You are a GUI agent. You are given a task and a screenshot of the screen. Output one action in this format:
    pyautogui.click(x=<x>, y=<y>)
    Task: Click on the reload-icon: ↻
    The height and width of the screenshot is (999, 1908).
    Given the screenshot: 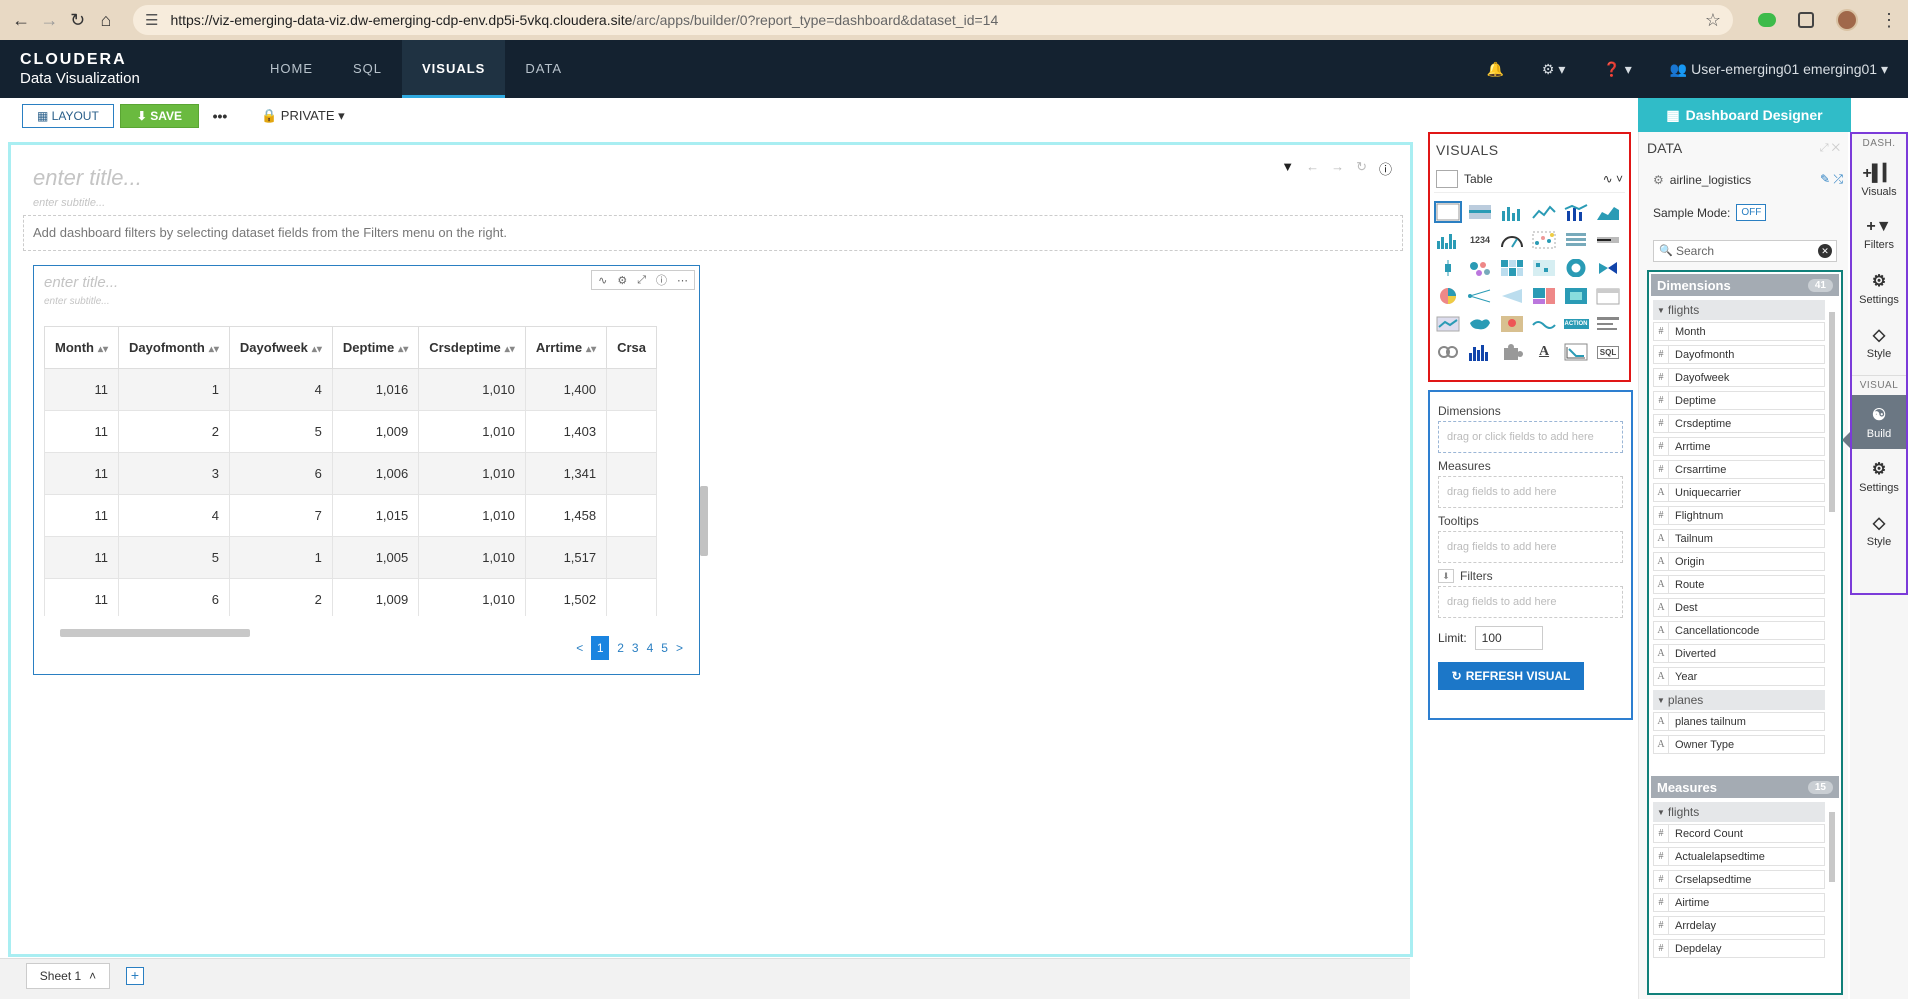 What is the action you would take?
    pyautogui.click(x=78, y=20)
    